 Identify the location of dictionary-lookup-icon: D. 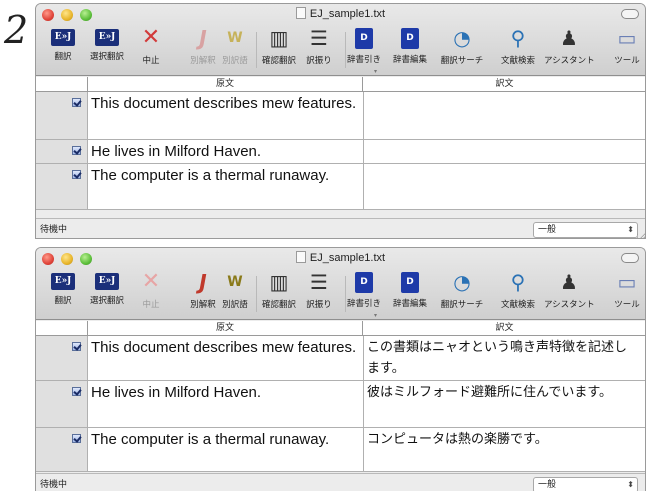
(364, 38).